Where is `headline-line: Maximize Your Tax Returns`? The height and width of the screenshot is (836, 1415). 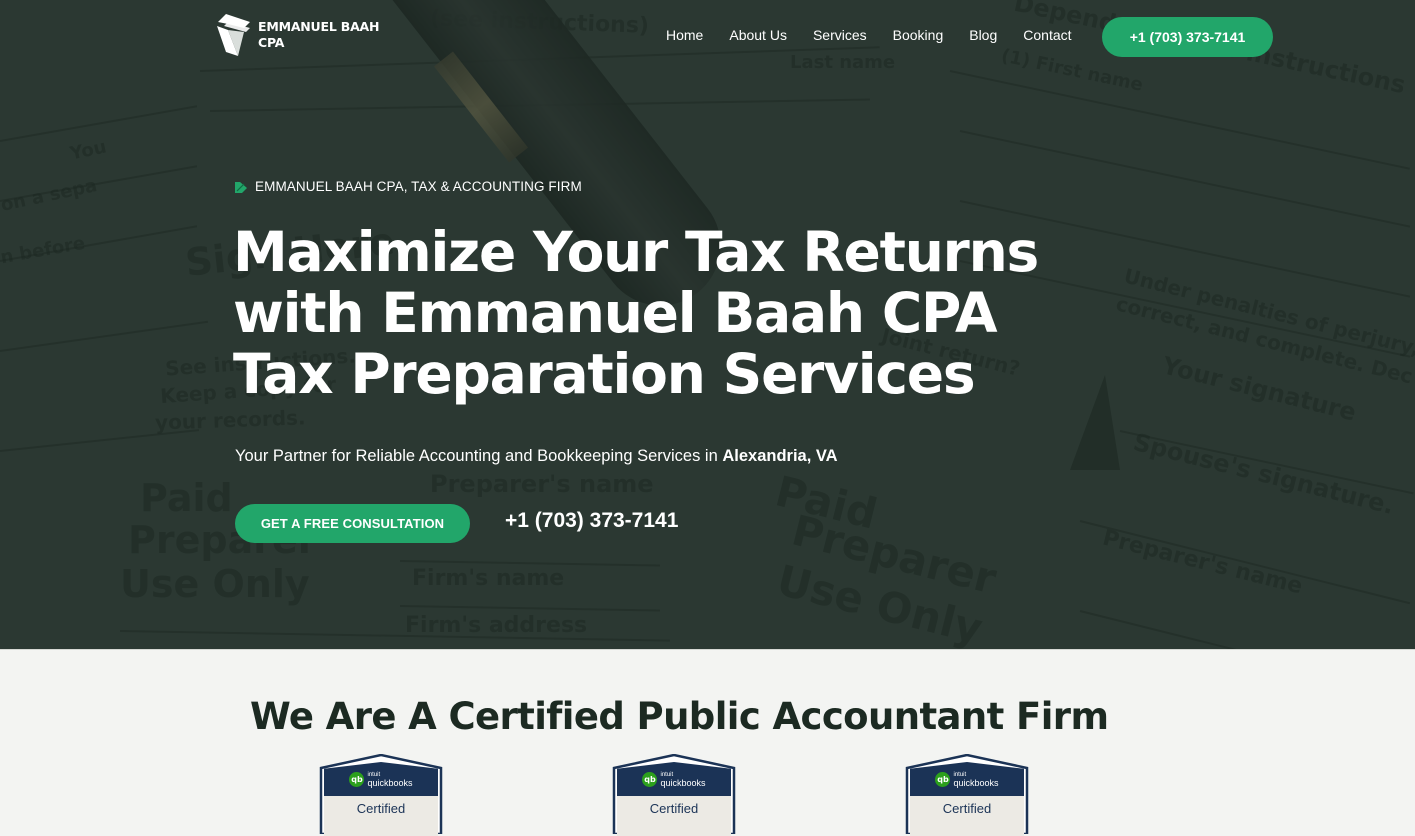 headline-line: Maximize Your Tax Returns is located at coordinates (636, 252).